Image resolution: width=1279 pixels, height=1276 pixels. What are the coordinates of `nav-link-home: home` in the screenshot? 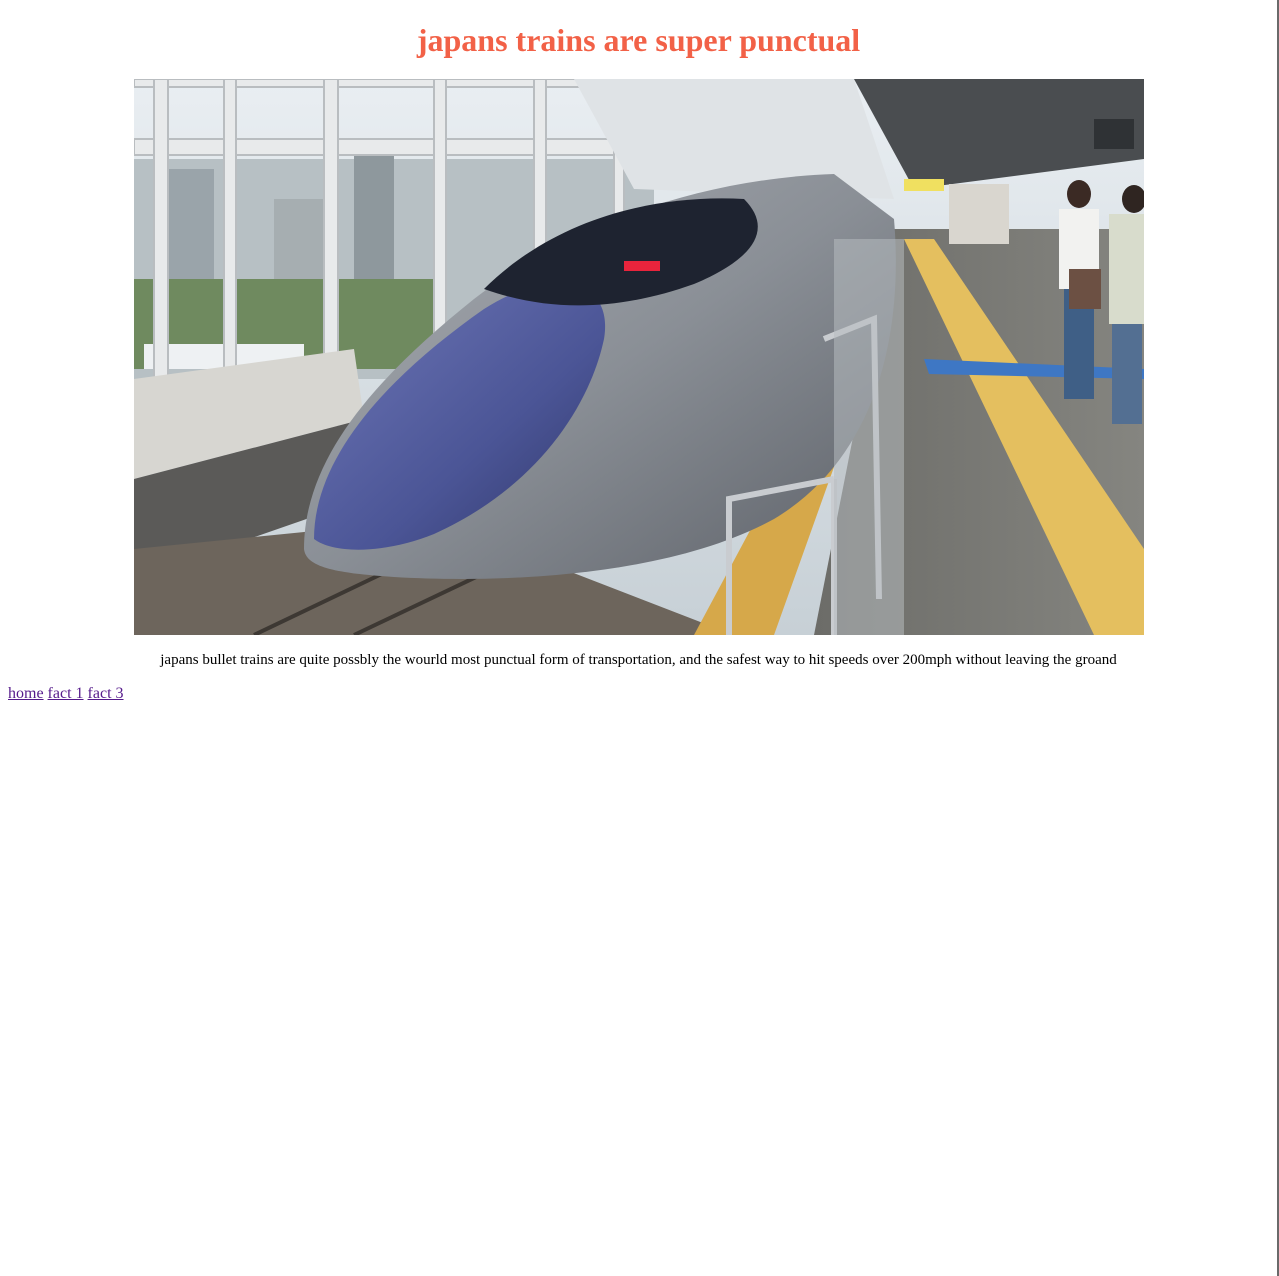 It's located at (26, 693).